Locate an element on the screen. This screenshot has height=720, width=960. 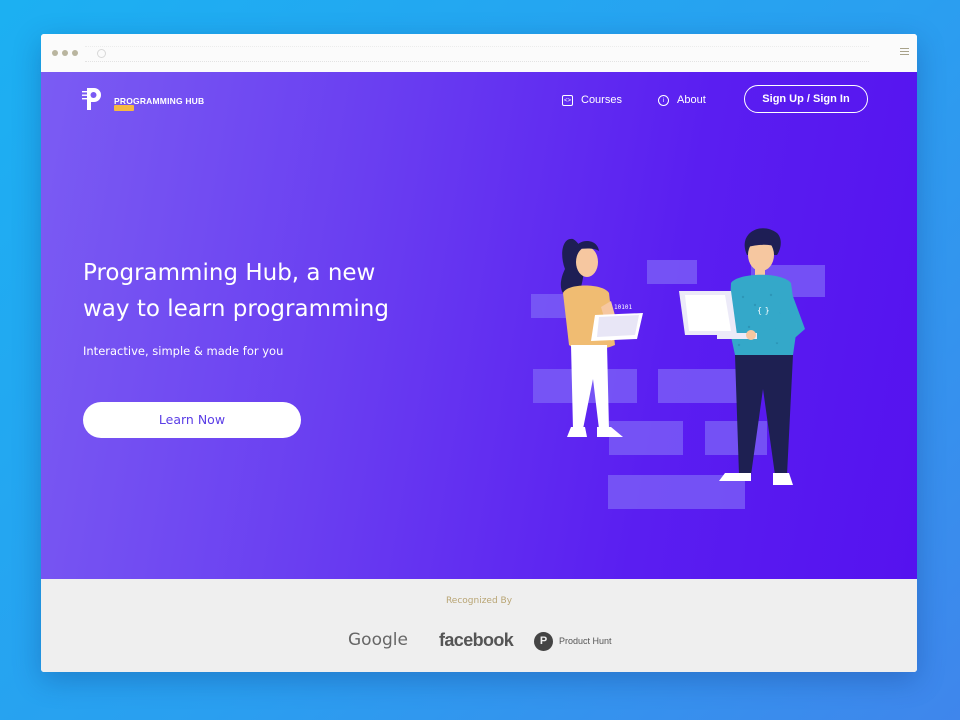
product-hunt-logo: Product Hunt is located at coordinates (585, 641).